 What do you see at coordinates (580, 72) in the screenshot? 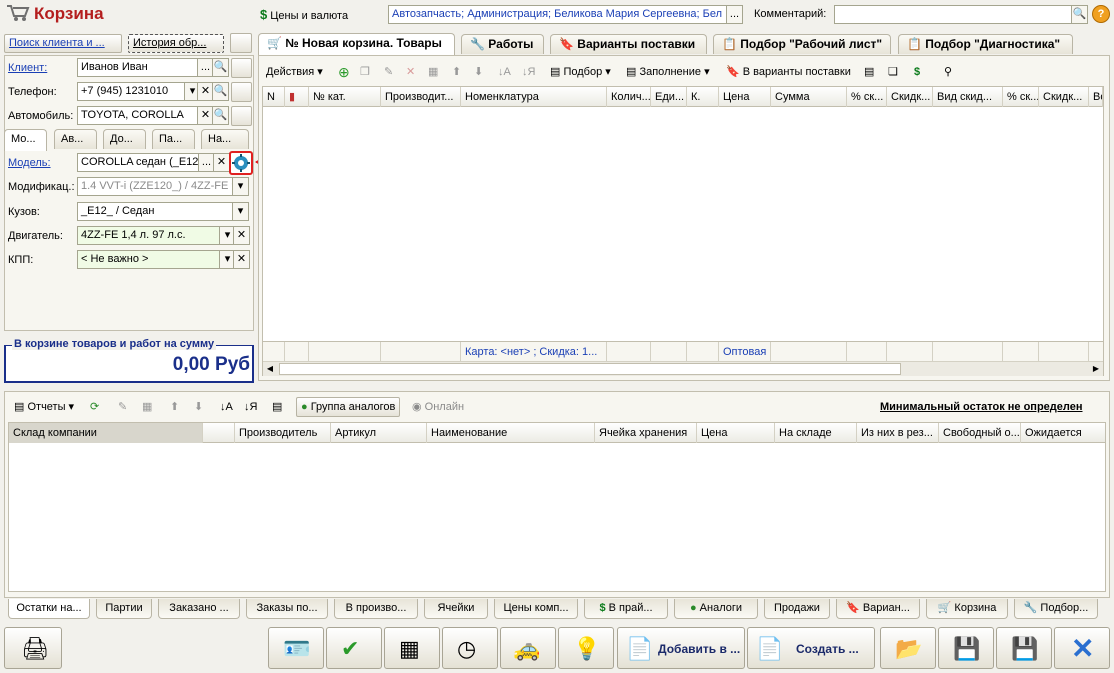
I see `podbor-menu: ▤ Подбор ▾` at bounding box center [580, 72].